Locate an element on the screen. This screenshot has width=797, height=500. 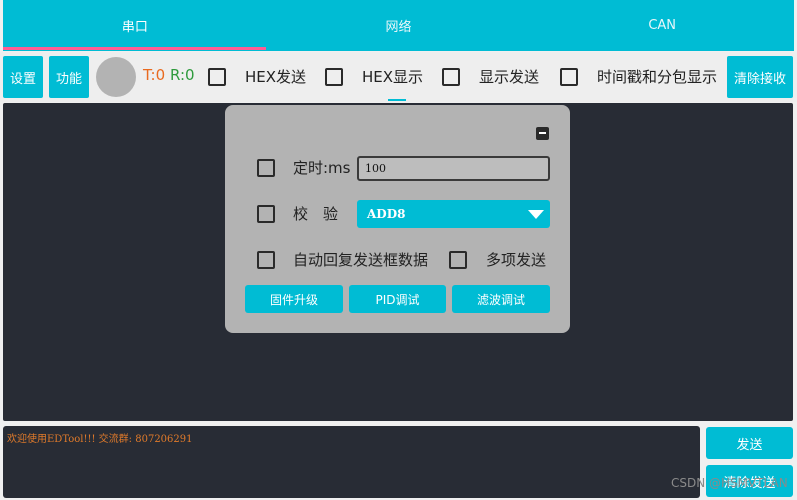
tab-bar: 串口 网络 CAN is located at coordinates (398, 25).